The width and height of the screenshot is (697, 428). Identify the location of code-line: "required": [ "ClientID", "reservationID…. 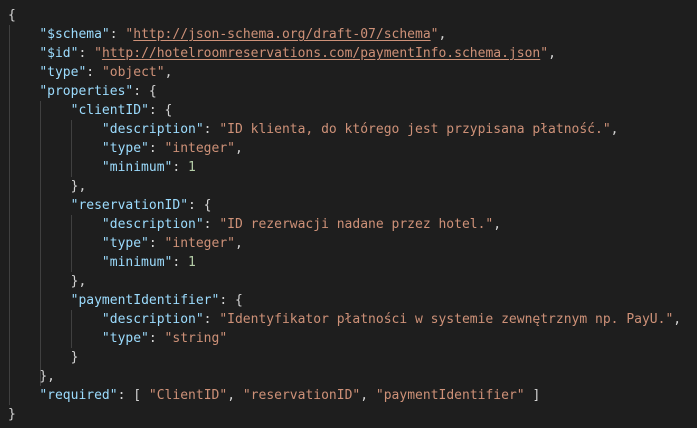
(344, 395).